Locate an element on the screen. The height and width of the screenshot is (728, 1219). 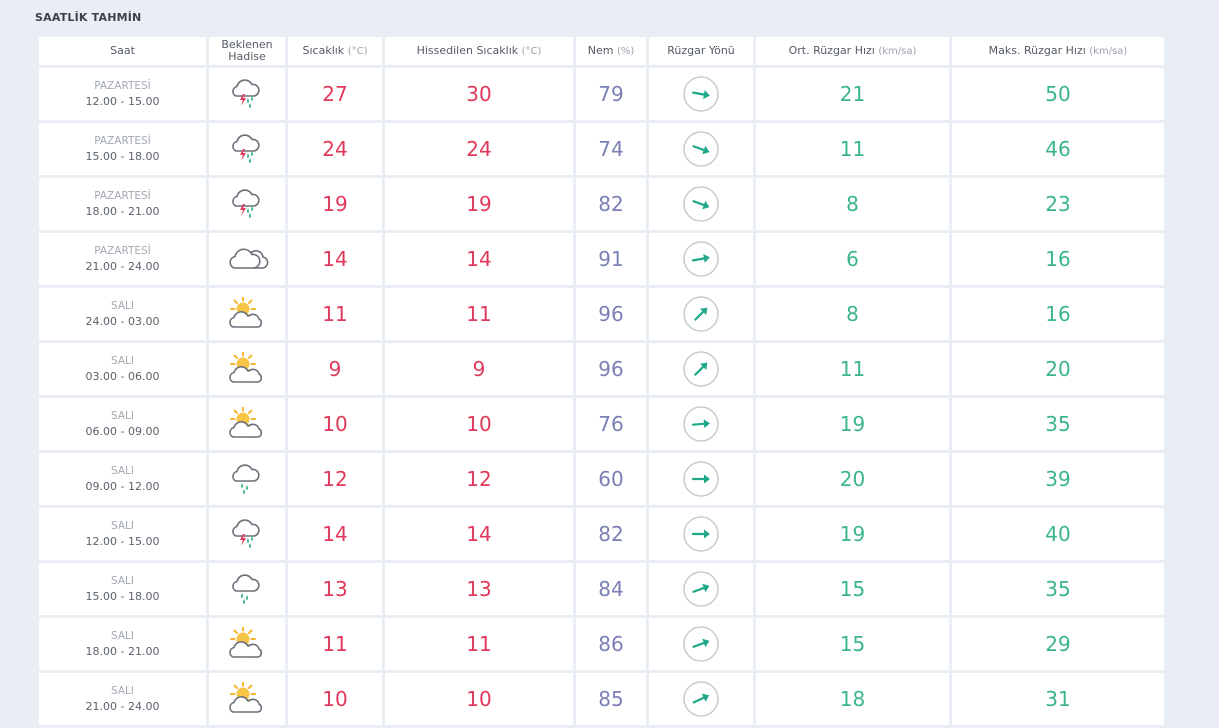
table-row: SALI 18.00 - 21.00 11 11 86 15 29 is located at coordinates (601, 644).